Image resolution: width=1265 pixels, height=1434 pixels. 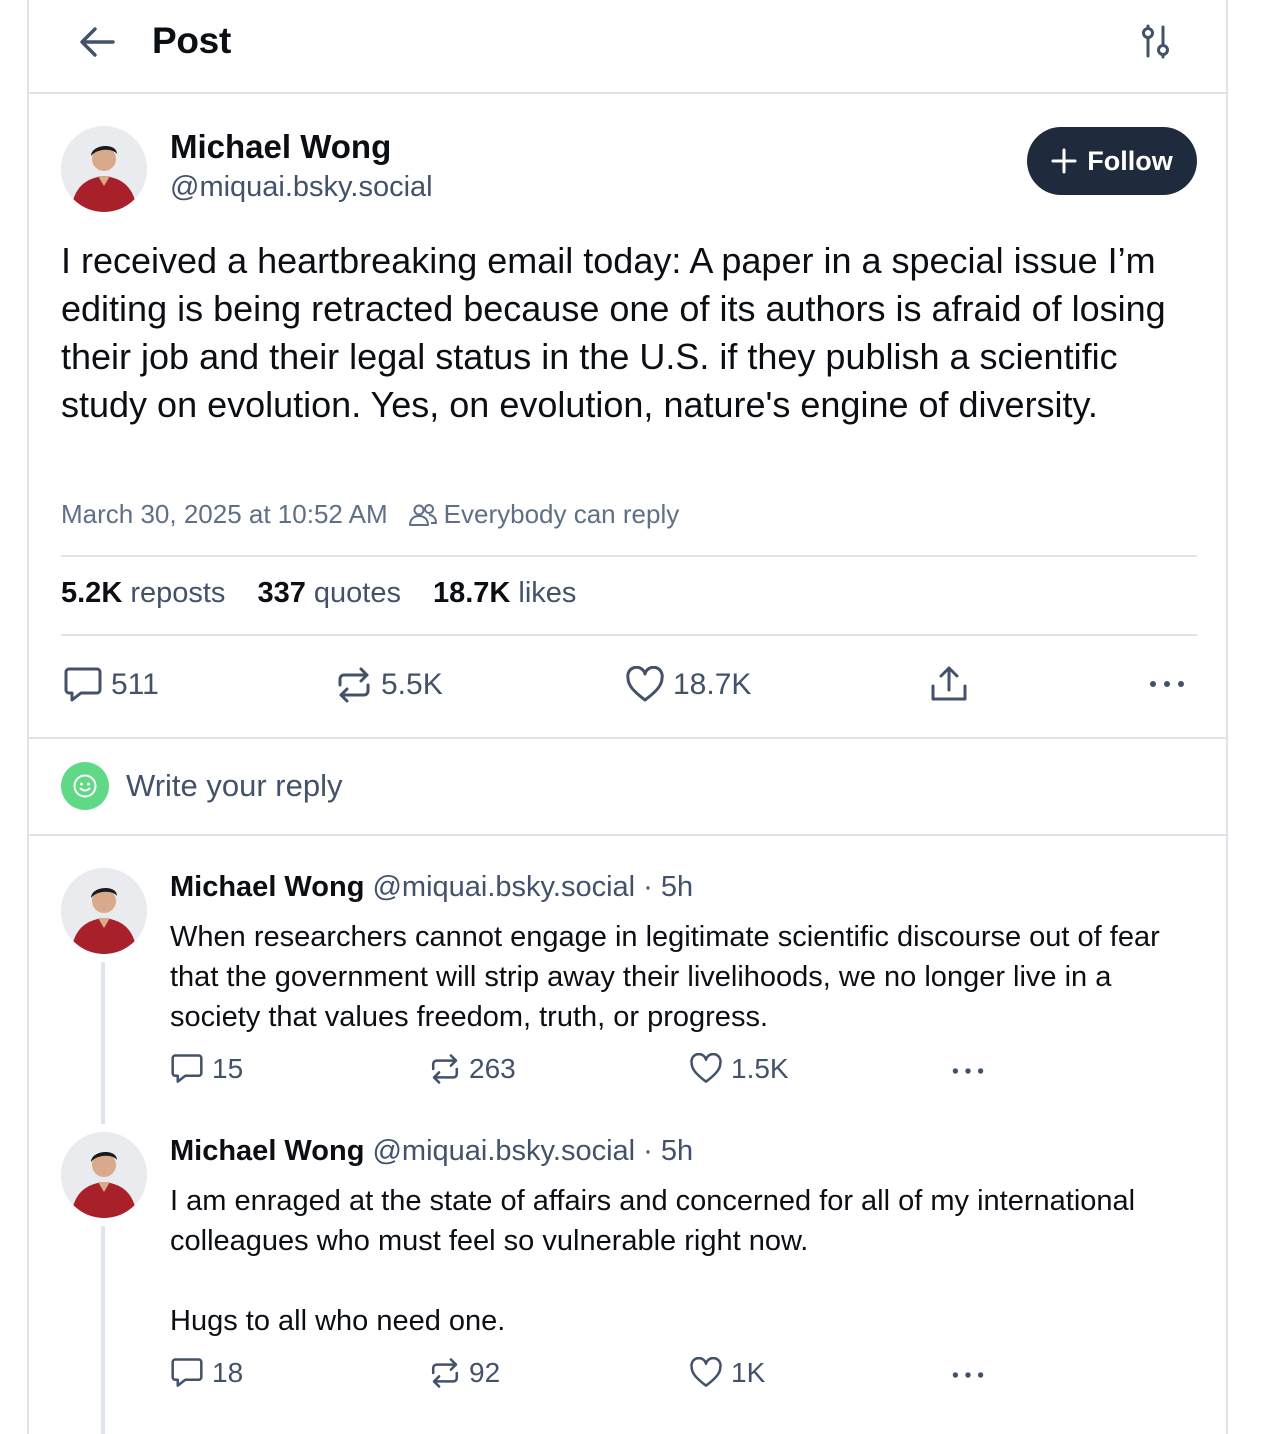 I want to click on like-count: 18.7K, so click(x=712, y=684).